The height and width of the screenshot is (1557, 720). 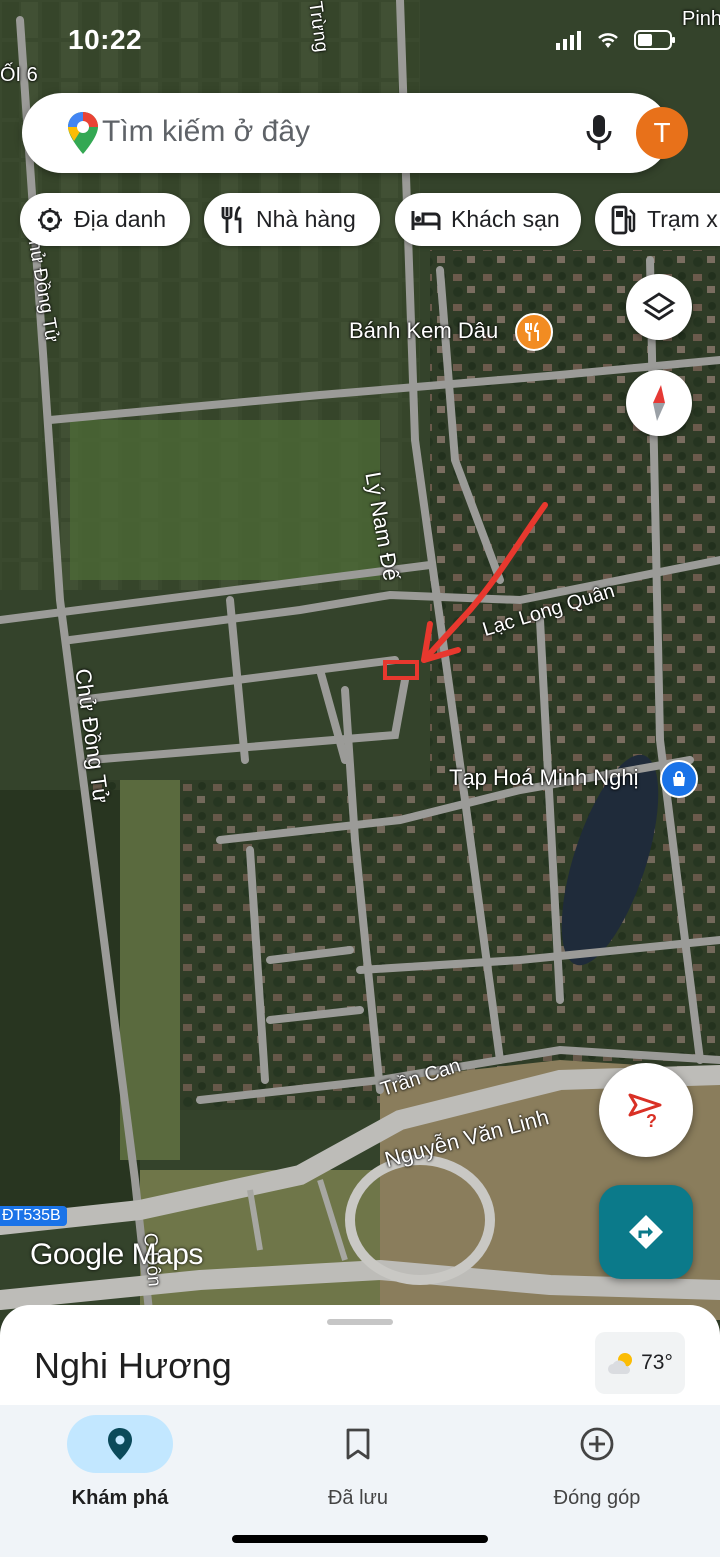 What do you see at coordinates (306, 219) in the screenshot?
I see `chip-label: Nhà hàng` at bounding box center [306, 219].